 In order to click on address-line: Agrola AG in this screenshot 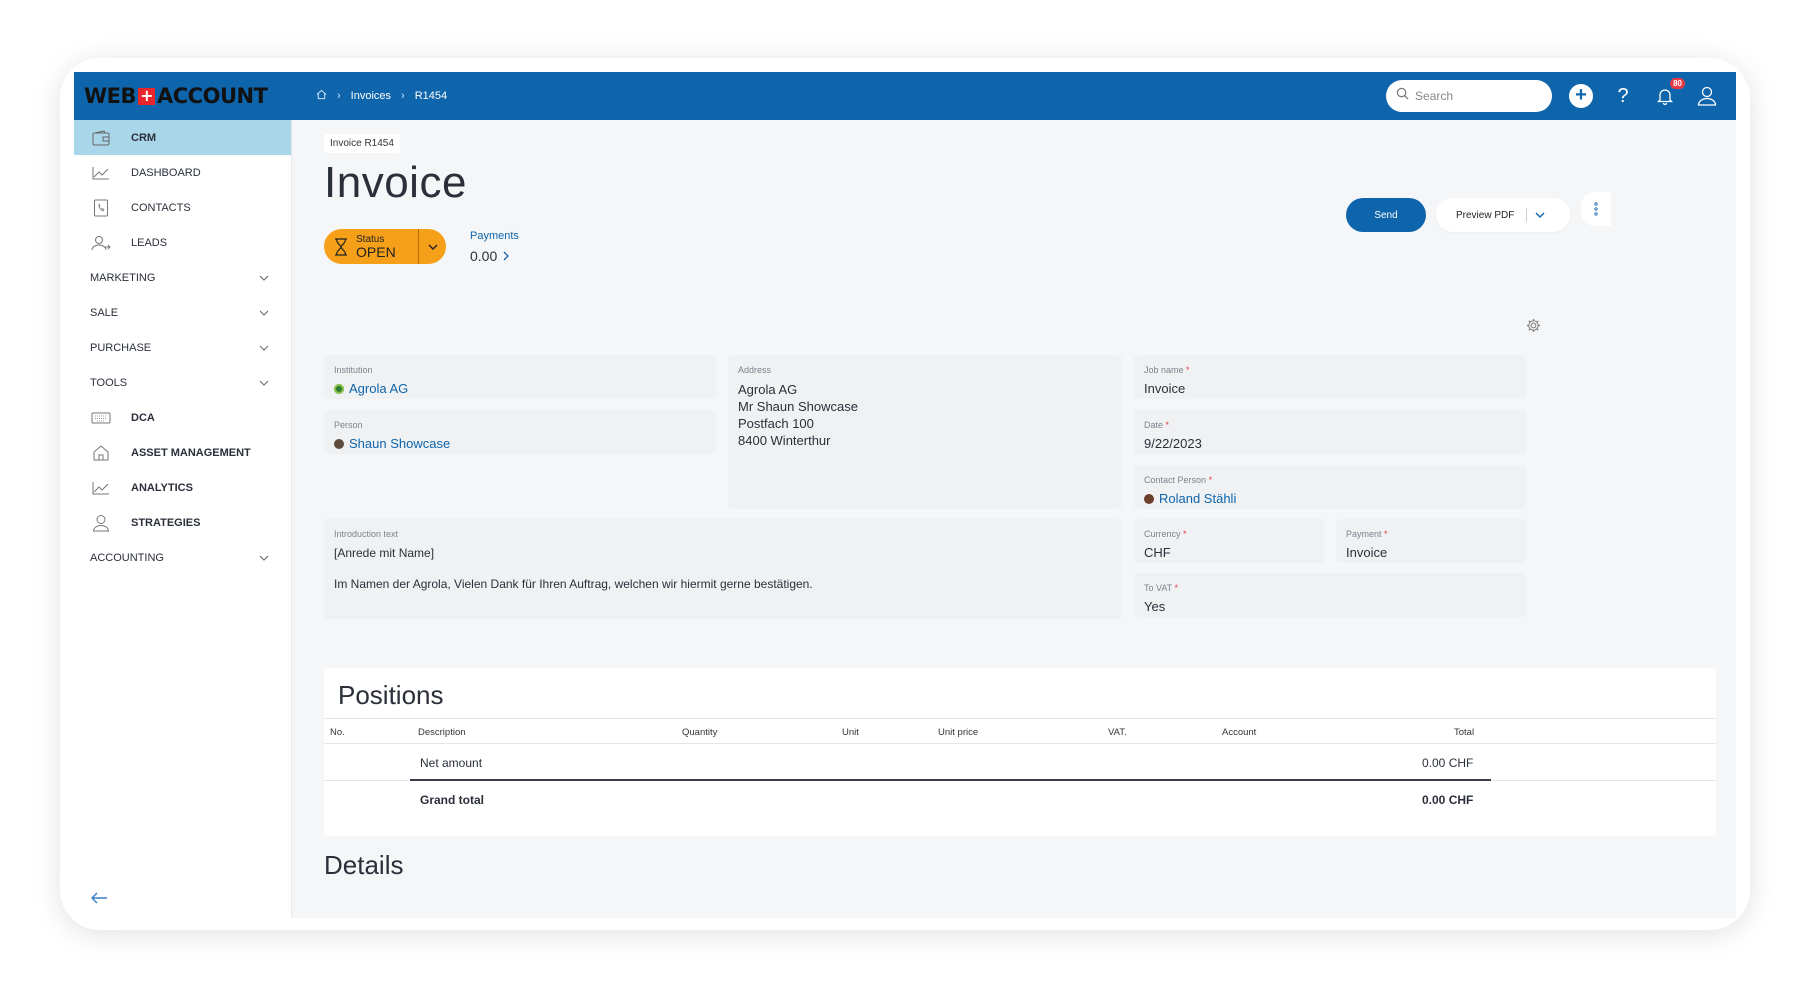, I will do `click(768, 389)`.